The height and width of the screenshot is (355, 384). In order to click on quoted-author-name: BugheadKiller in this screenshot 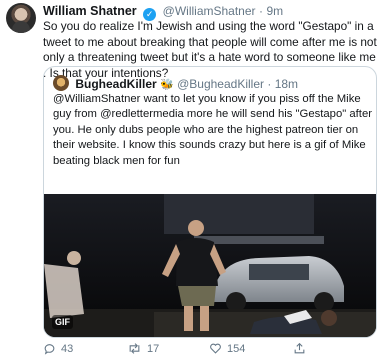, I will do `click(116, 84)`.